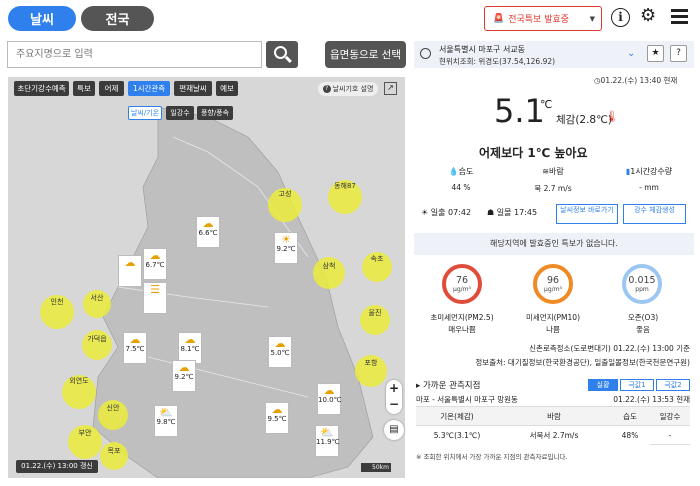  Describe the element at coordinates (587, 214) in the screenshot. I see `weather-info-button: 날씨정보 바로가기` at that location.